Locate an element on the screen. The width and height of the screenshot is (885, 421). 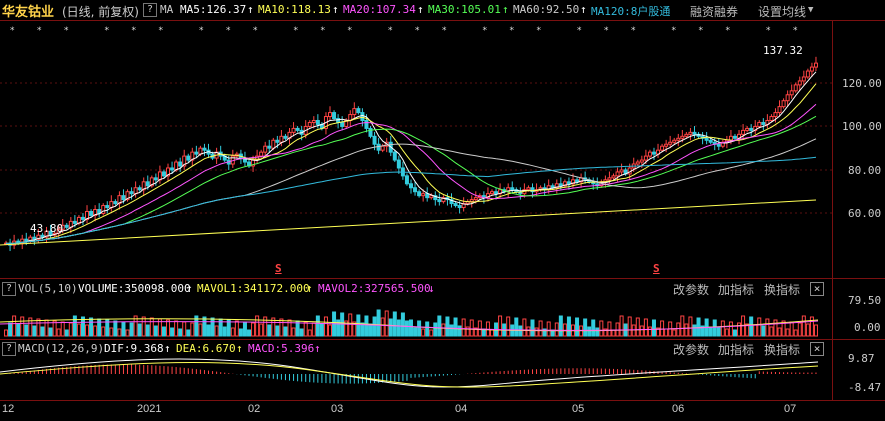
x-axis-label: 04 is located at coordinates (461, 409).